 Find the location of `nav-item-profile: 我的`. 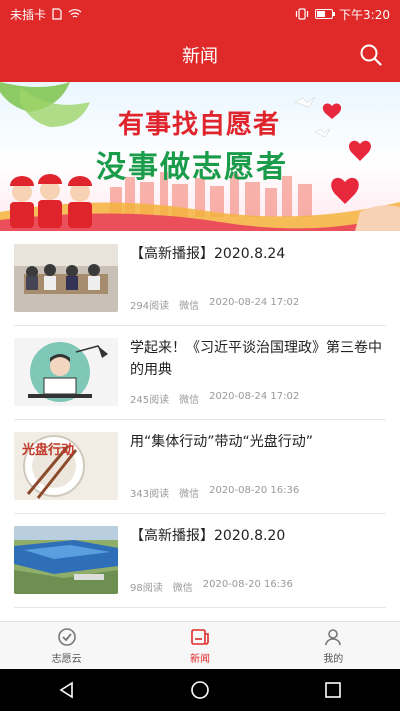

nav-item-profile: 我的 is located at coordinates (333, 646).